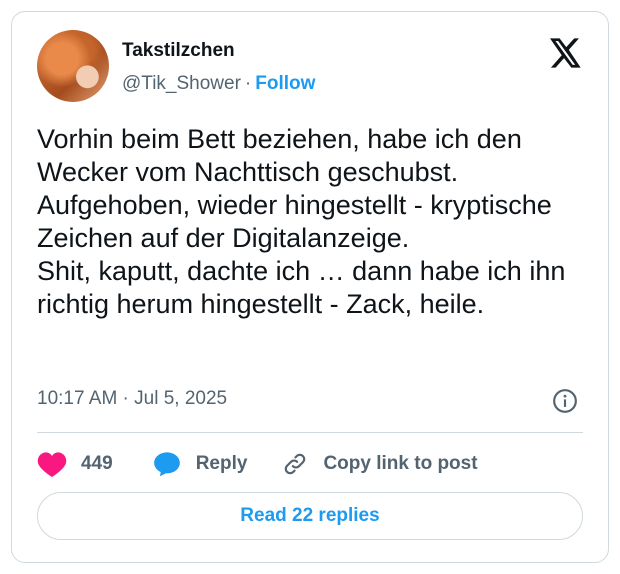  Describe the element at coordinates (566, 53) in the screenshot. I see `x-logo-icon` at that location.